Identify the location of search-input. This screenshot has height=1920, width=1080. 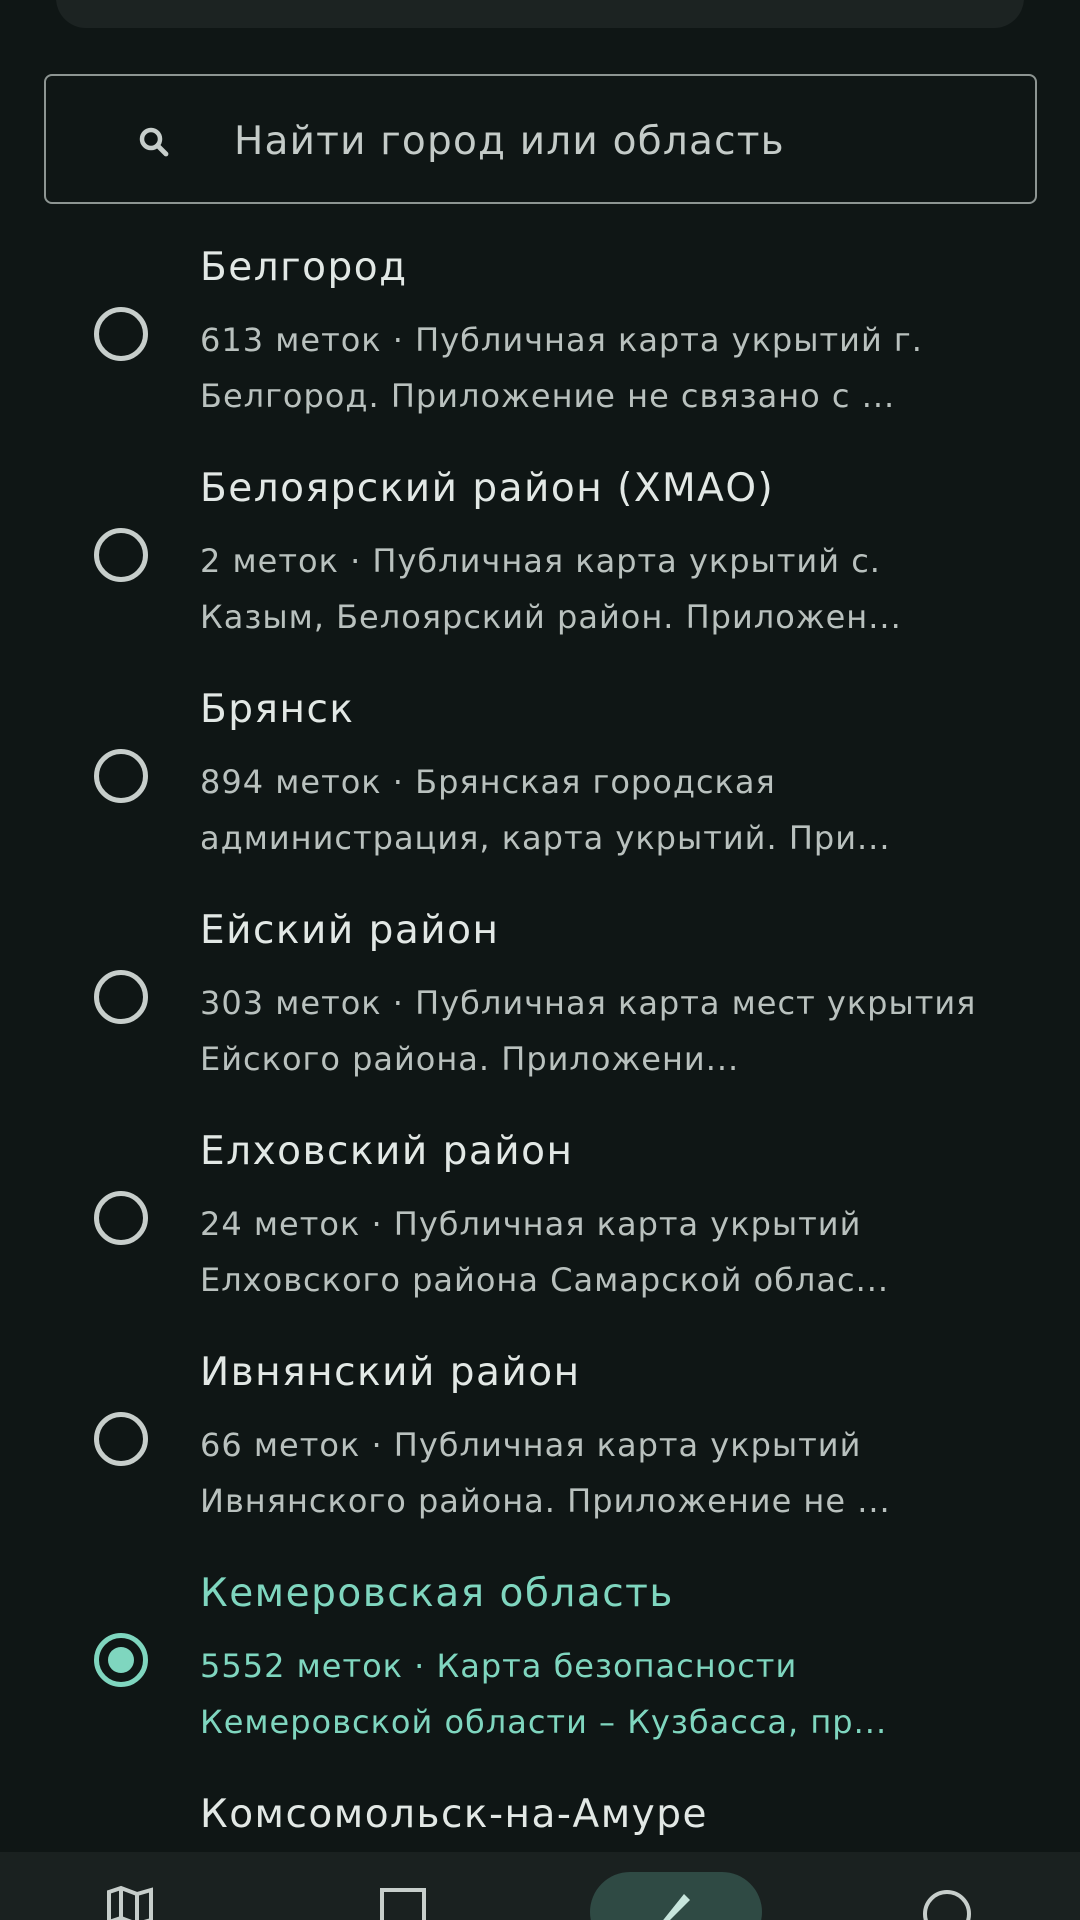
(614, 141).